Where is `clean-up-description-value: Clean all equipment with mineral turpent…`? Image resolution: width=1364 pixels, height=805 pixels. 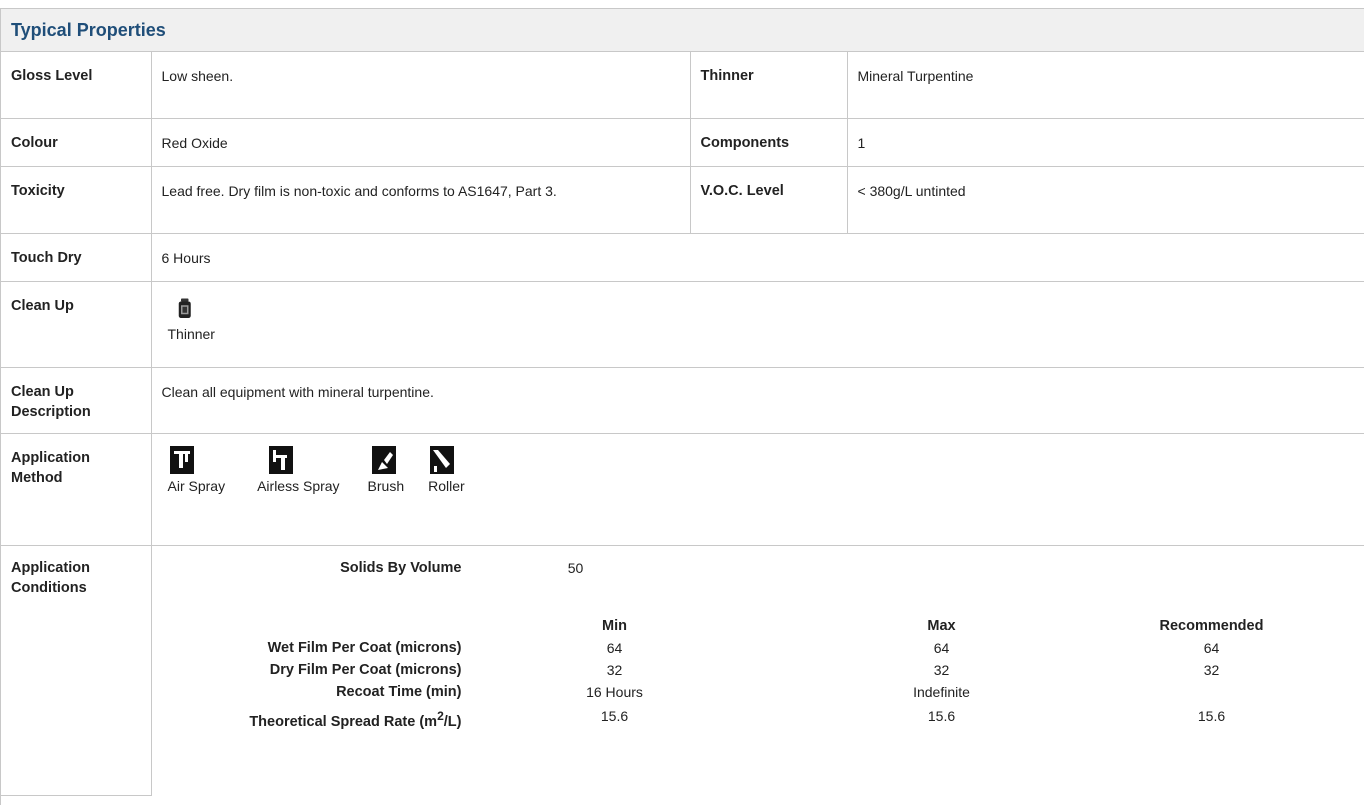
clean-up-description-value: Clean all equipment with mineral turpent… is located at coordinates (757, 400).